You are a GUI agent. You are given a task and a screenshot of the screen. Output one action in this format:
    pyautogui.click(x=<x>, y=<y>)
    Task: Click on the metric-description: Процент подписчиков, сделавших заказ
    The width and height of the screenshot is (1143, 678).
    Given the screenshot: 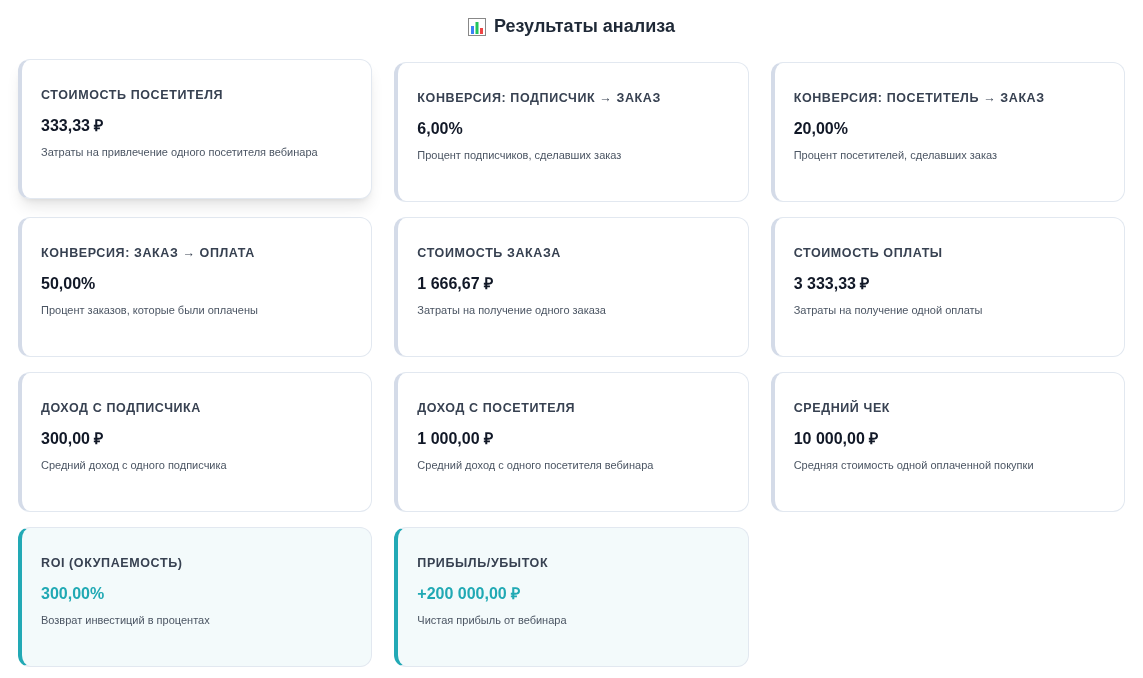 What is the action you would take?
    pyautogui.click(x=520, y=155)
    